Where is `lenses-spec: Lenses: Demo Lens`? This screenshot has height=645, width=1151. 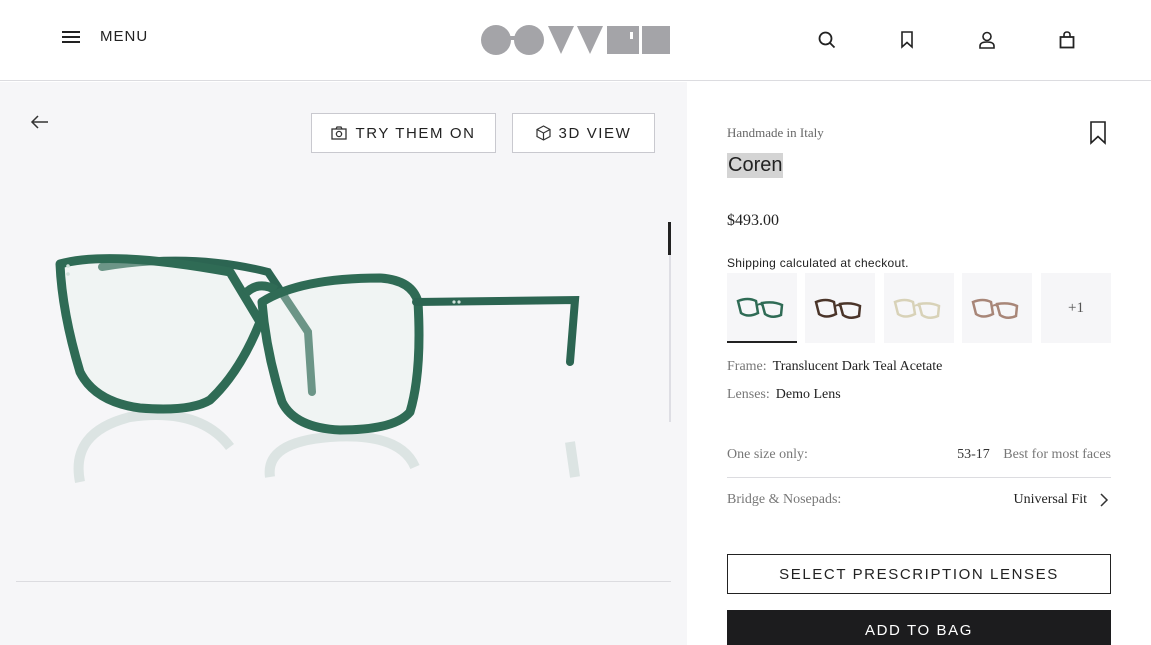
lenses-spec: Lenses: Demo Lens is located at coordinates (784, 395).